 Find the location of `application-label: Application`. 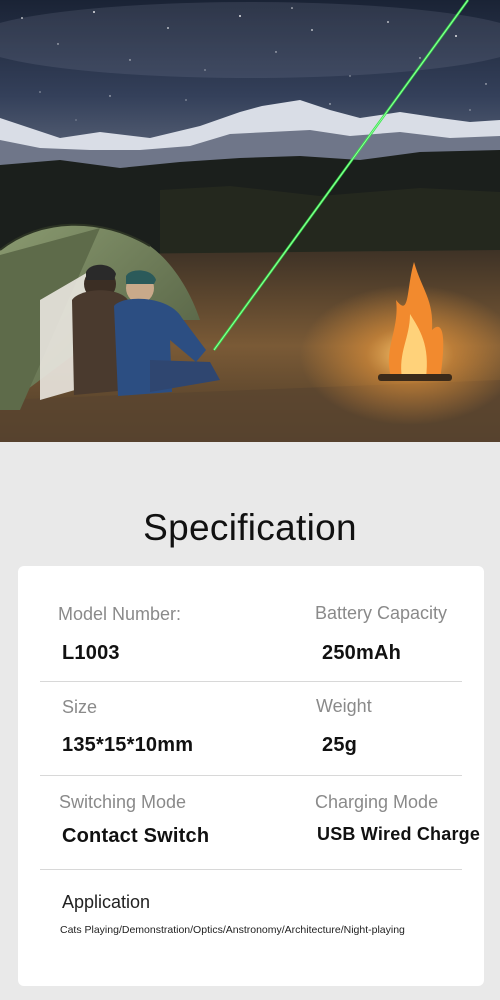

application-label: Application is located at coordinates (106, 902).